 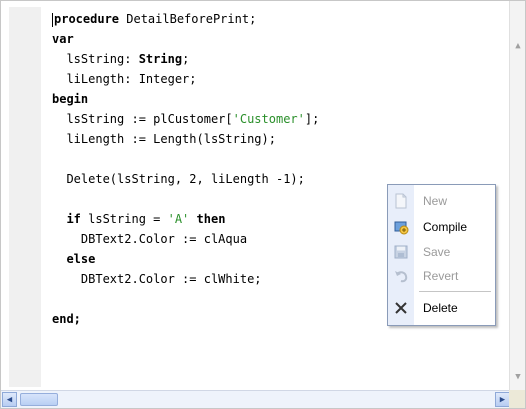 What do you see at coordinates (282, 39) in the screenshot?
I see `code-line: var` at bounding box center [282, 39].